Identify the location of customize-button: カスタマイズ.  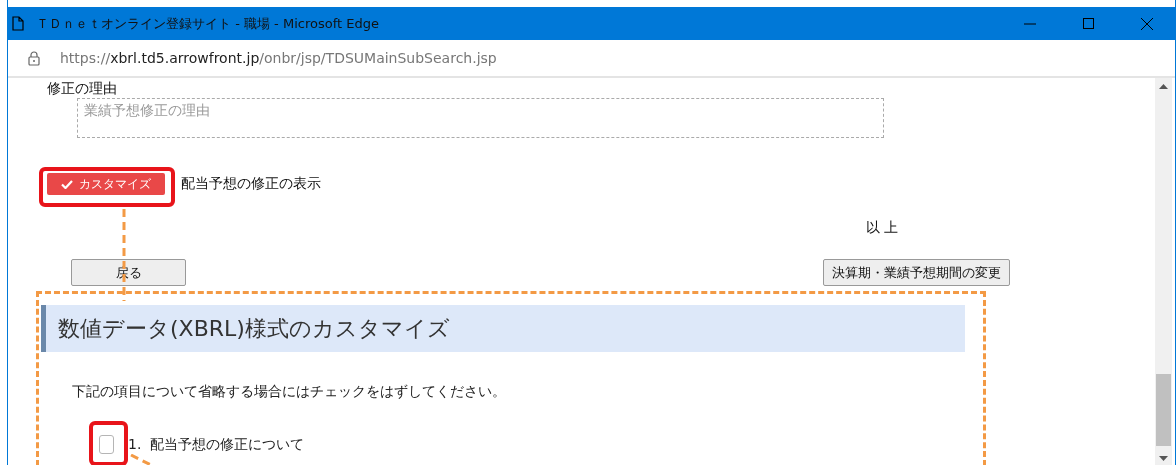
(106, 184).